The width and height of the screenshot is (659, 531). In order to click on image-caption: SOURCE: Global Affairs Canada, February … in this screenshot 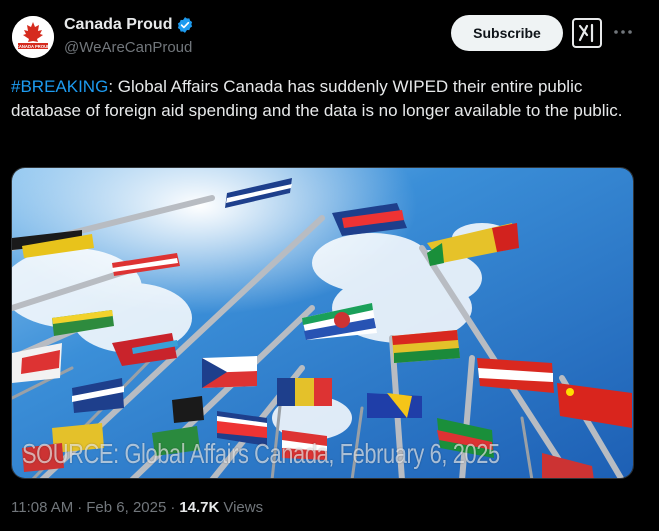, I will do `click(261, 453)`.